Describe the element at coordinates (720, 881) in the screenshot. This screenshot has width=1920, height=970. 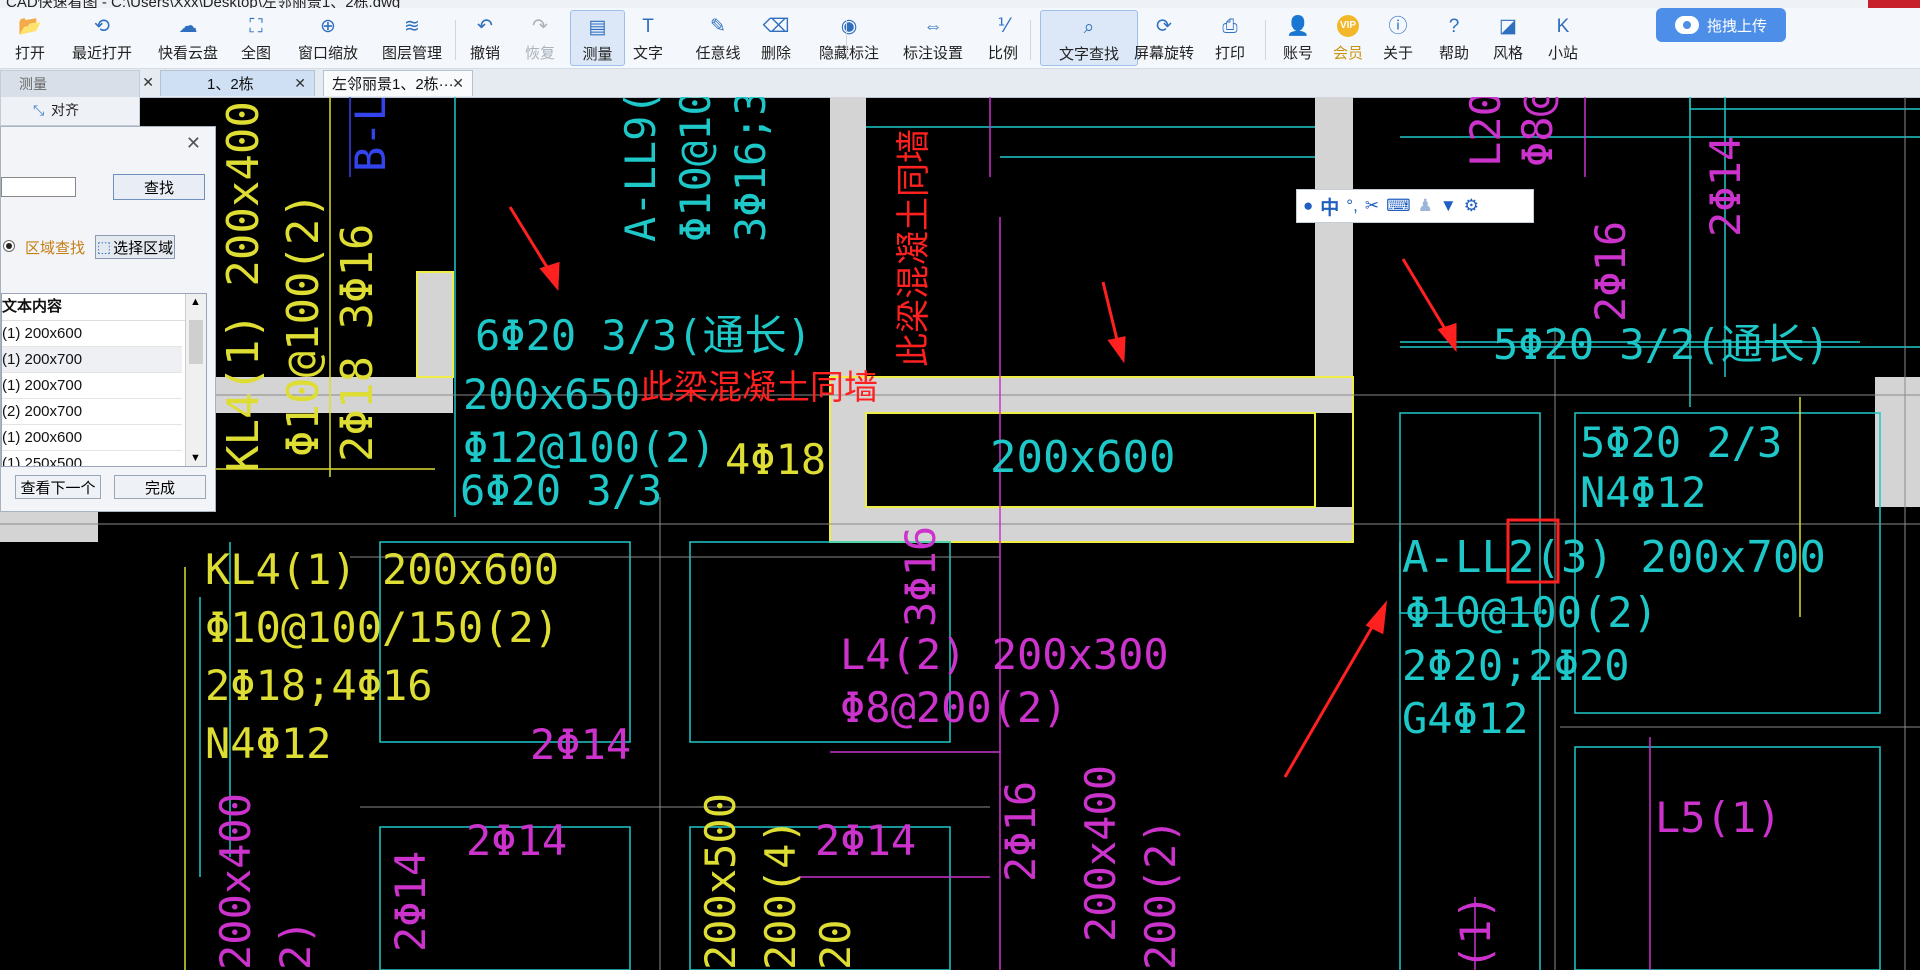
I see `label-b-200x500: 200x500` at that location.